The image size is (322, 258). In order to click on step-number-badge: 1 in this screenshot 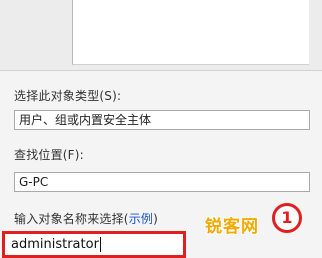, I will do `click(287, 218)`.